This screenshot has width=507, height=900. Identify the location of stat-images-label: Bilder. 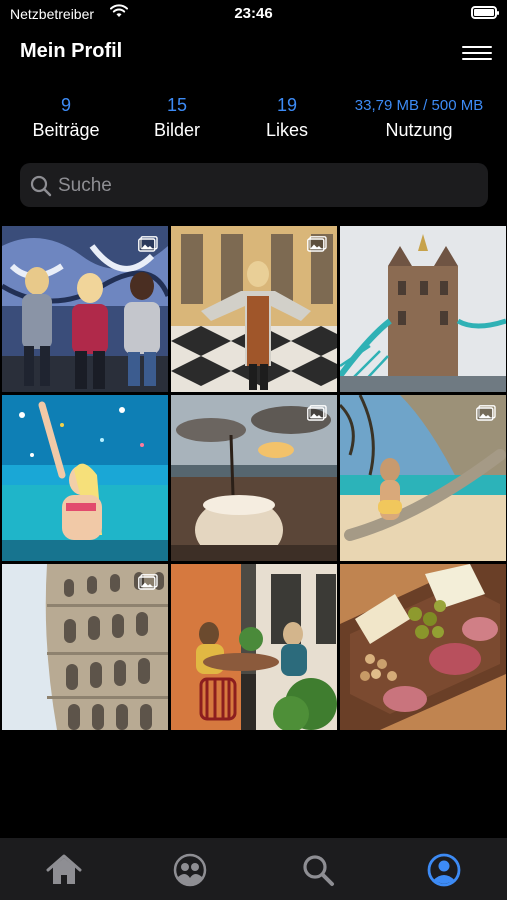
(177, 130).